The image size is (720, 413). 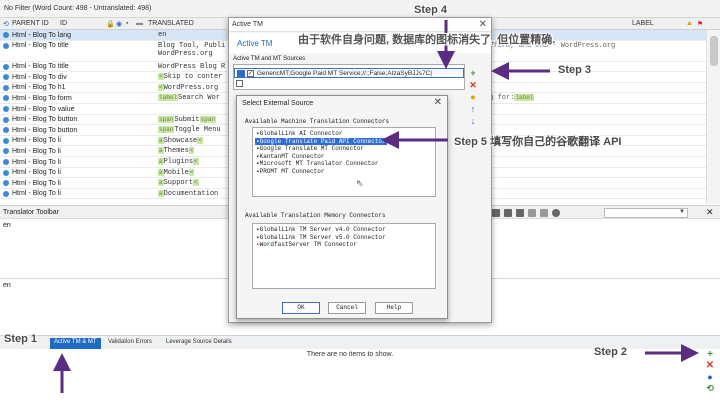 I want to click on add-source-icon: +, so click(x=473, y=73).